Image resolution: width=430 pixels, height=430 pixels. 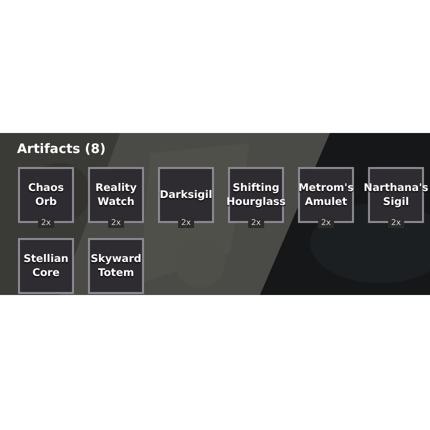 I want to click on artifact-name: Stellian Core, so click(x=46, y=266).